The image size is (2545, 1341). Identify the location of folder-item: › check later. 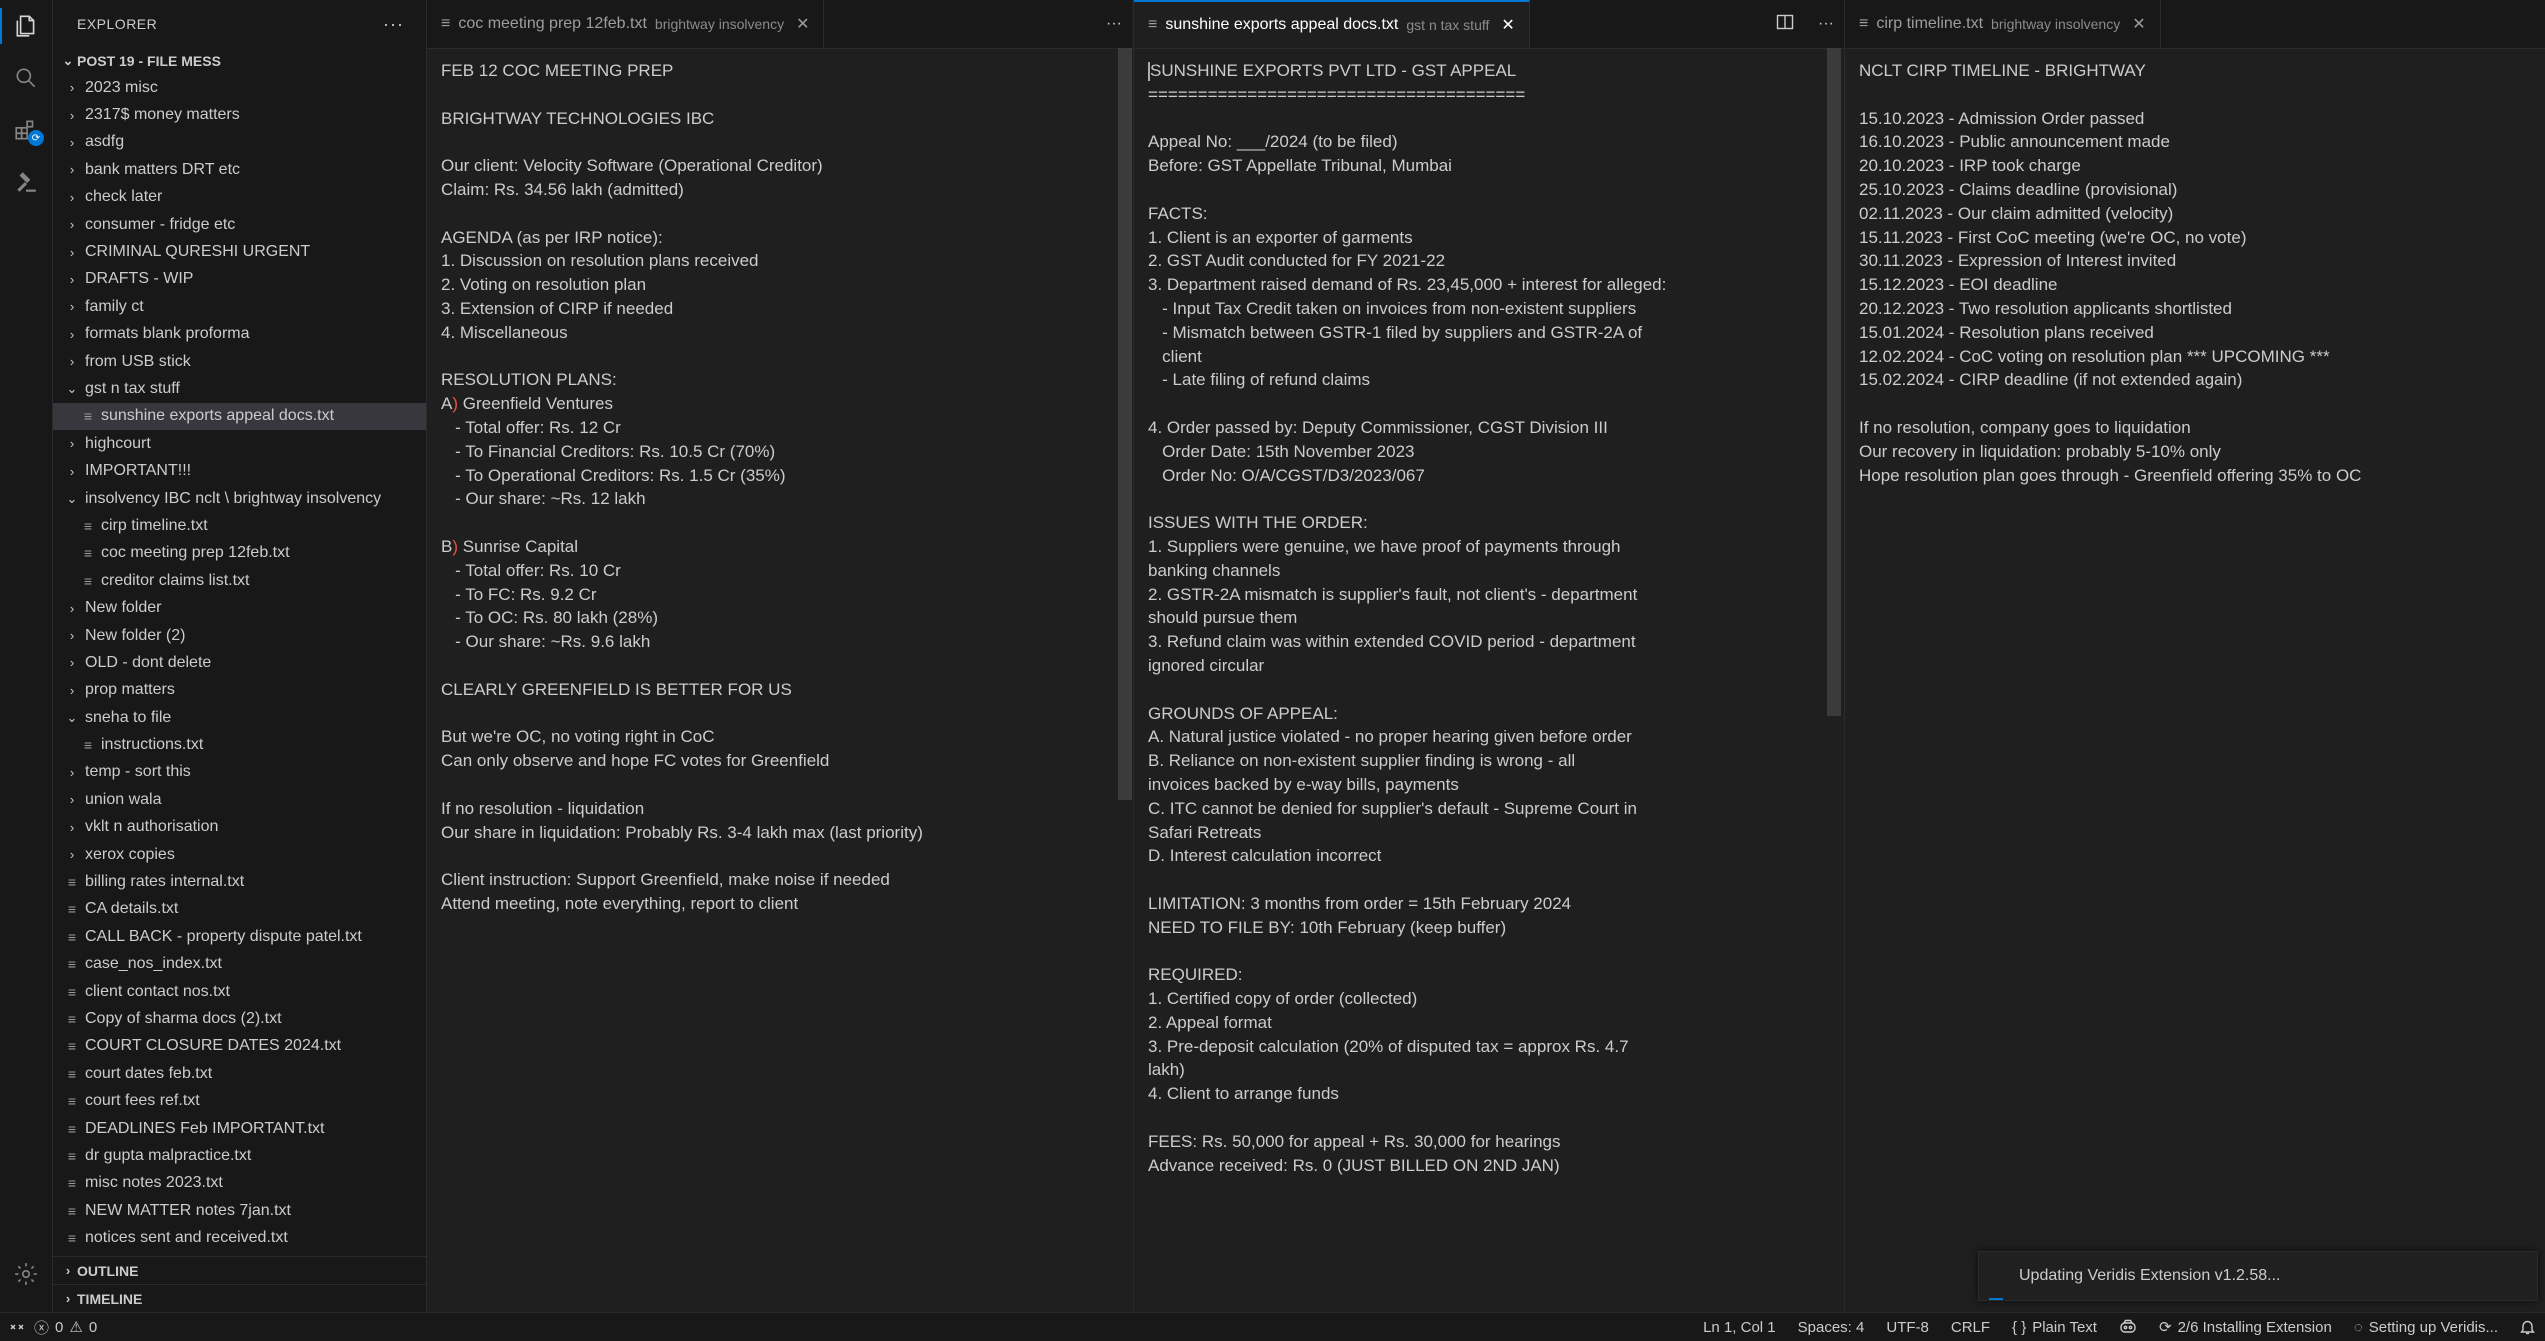
(239, 197).